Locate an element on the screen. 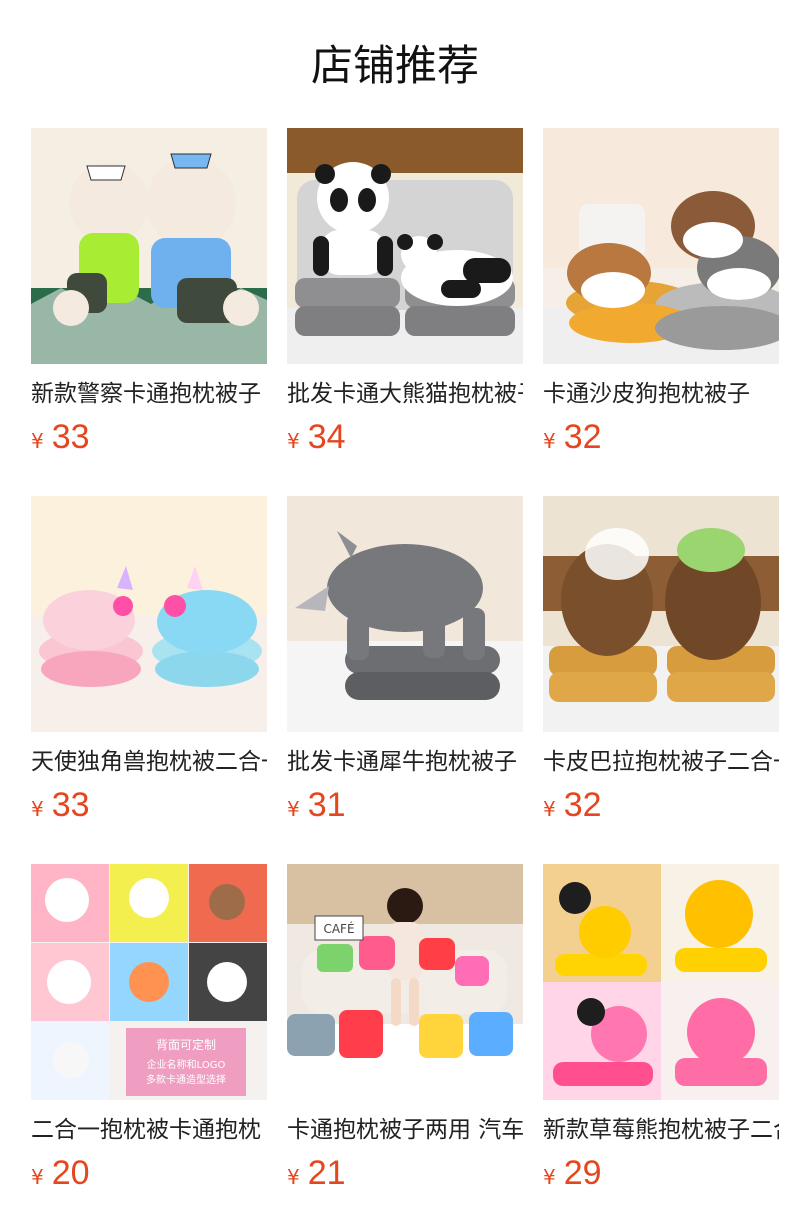 The width and height of the screenshot is (790, 1232). product-card: 卡通沙皮狗抱枕被子 ¥32 is located at coordinates (661, 292).